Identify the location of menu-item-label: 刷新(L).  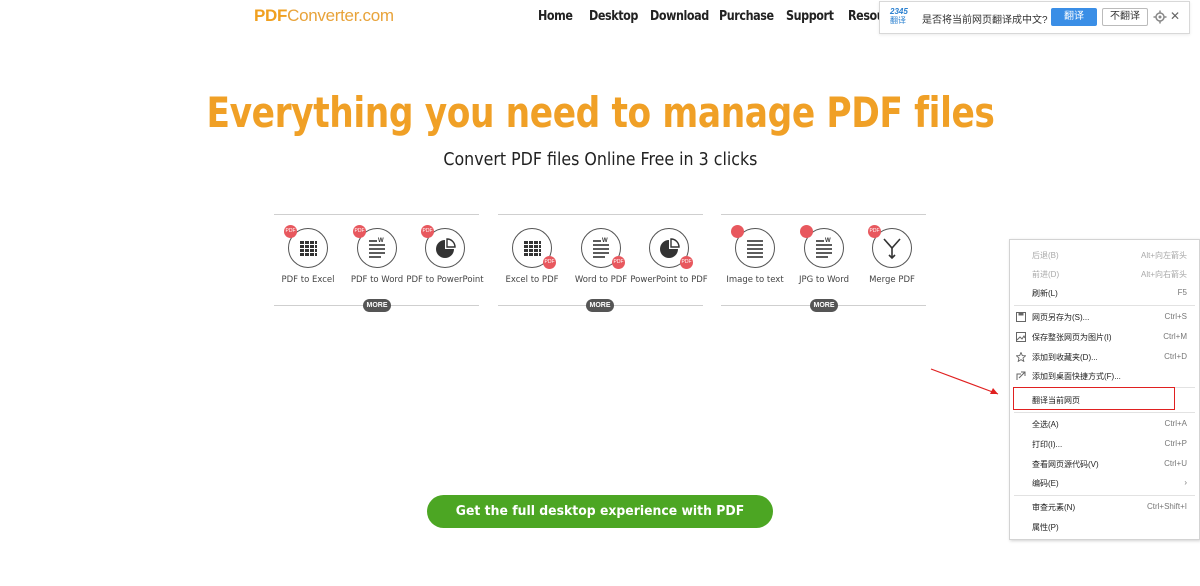
(1045, 293).